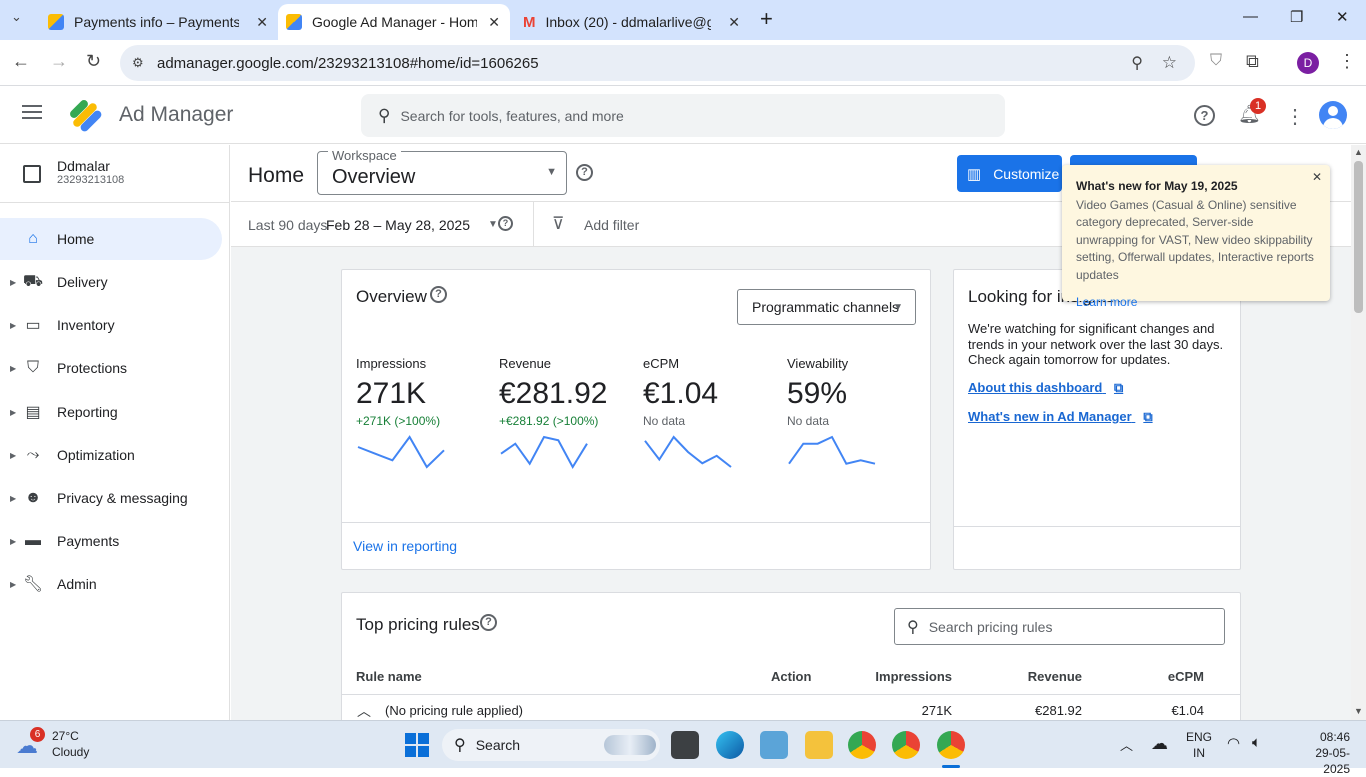 This screenshot has width=1366, height=777. Describe the element at coordinates (111, 282) in the screenshot. I see `sidebar-item-delivery: ▶ ⛟ Delivery` at that location.